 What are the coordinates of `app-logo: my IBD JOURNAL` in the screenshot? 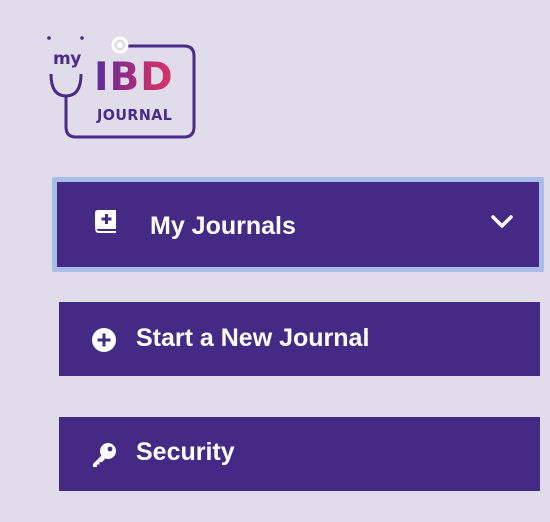 It's located at (124, 89).